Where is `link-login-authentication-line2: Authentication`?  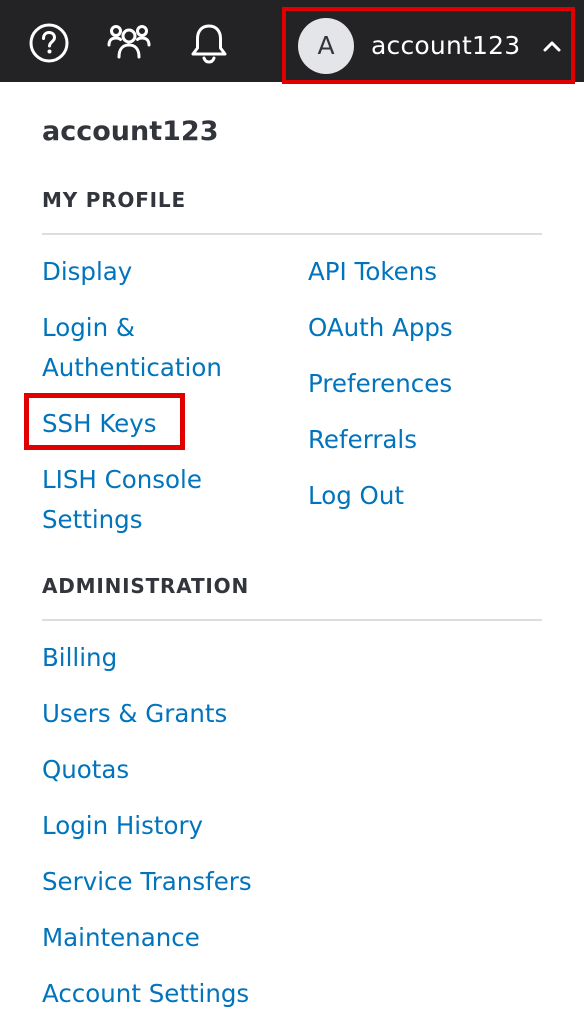 link-login-authentication-line2: Authentication is located at coordinates (132, 368).